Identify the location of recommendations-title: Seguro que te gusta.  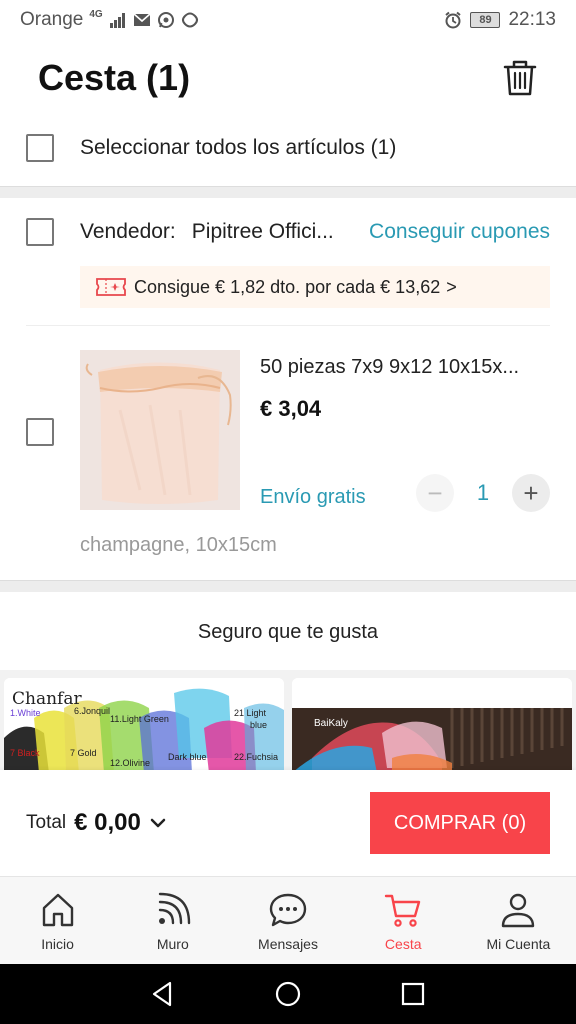
(288, 632).